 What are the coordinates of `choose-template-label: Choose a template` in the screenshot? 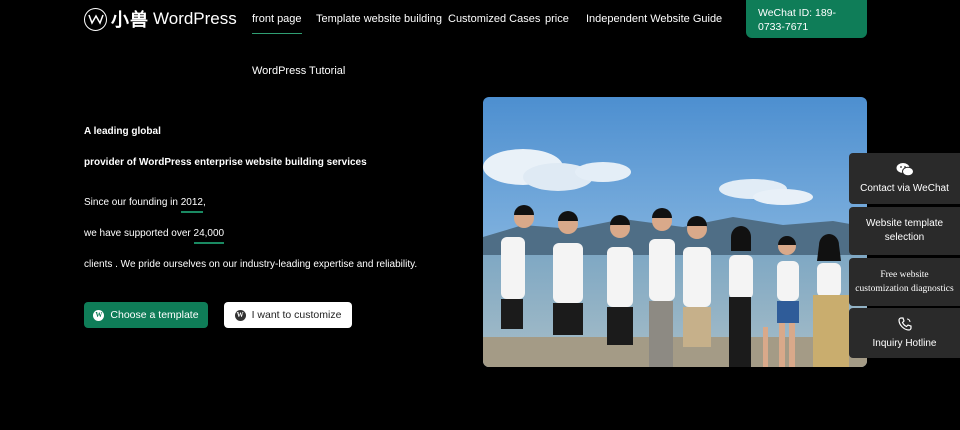 It's located at (154, 315).